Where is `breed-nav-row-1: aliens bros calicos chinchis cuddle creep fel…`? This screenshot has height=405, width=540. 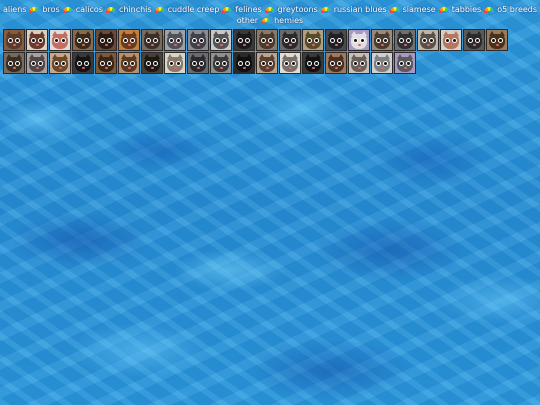
breed-nav-row-1: aliens bros calicos chinchis cuddle creep fel… is located at coordinates (270, 9).